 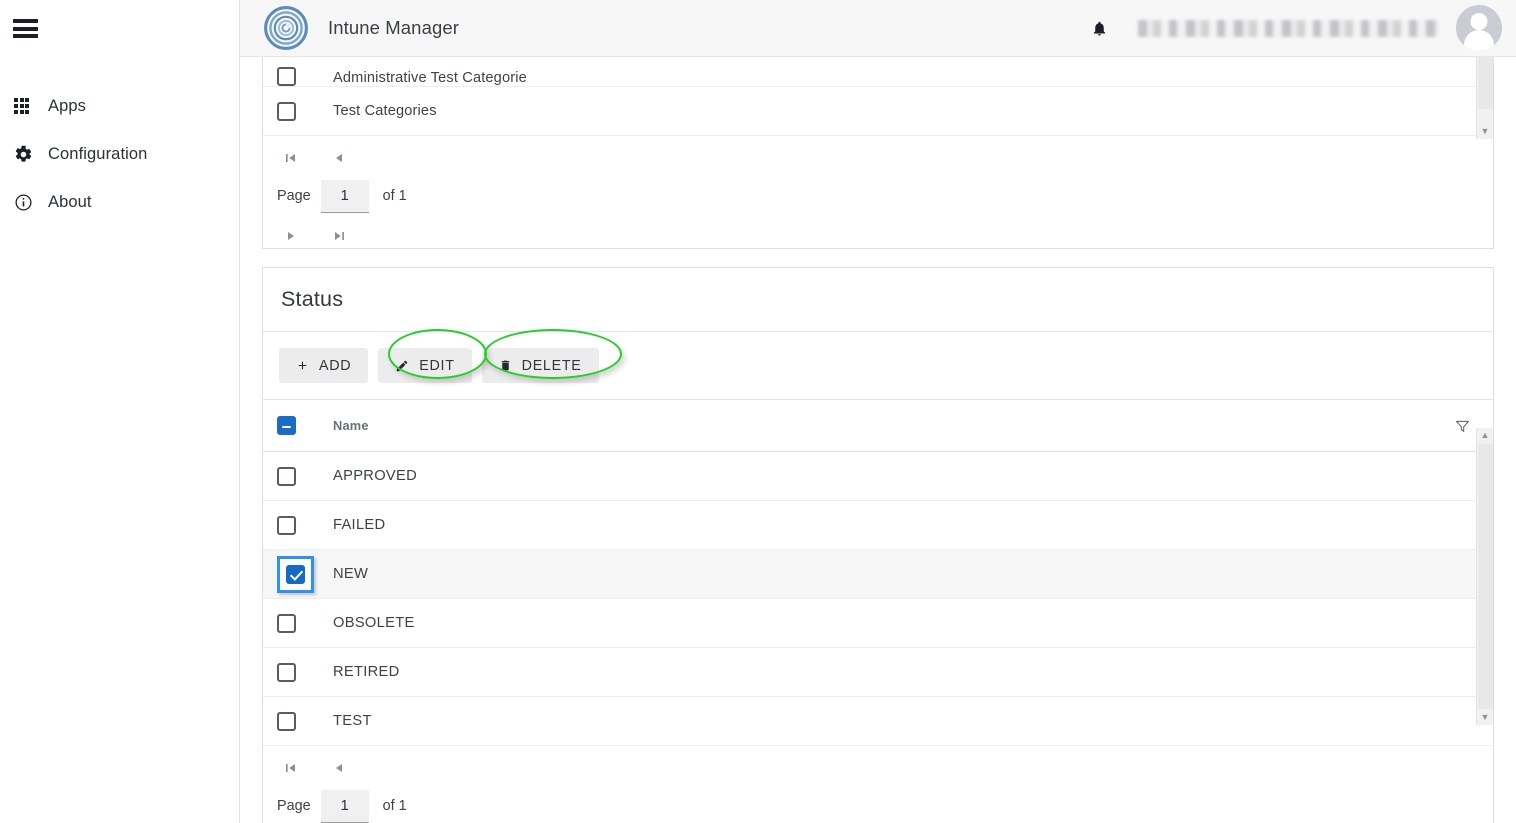 I want to click on sidebar-item-configuration: Configuration, so click(x=119, y=154).